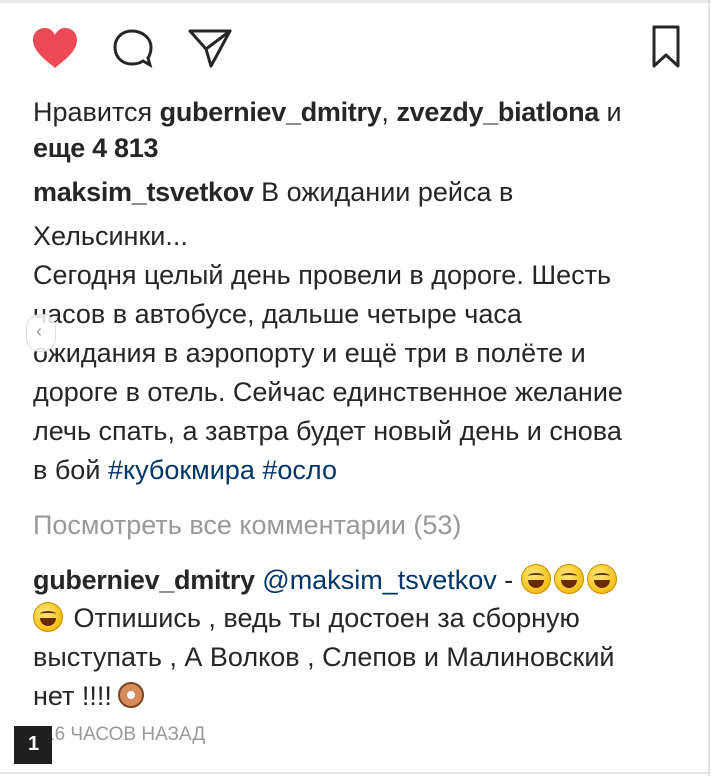  Describe the element at coordinates (355, 773) in the screenshot. I see `bottom-divider` at that location.